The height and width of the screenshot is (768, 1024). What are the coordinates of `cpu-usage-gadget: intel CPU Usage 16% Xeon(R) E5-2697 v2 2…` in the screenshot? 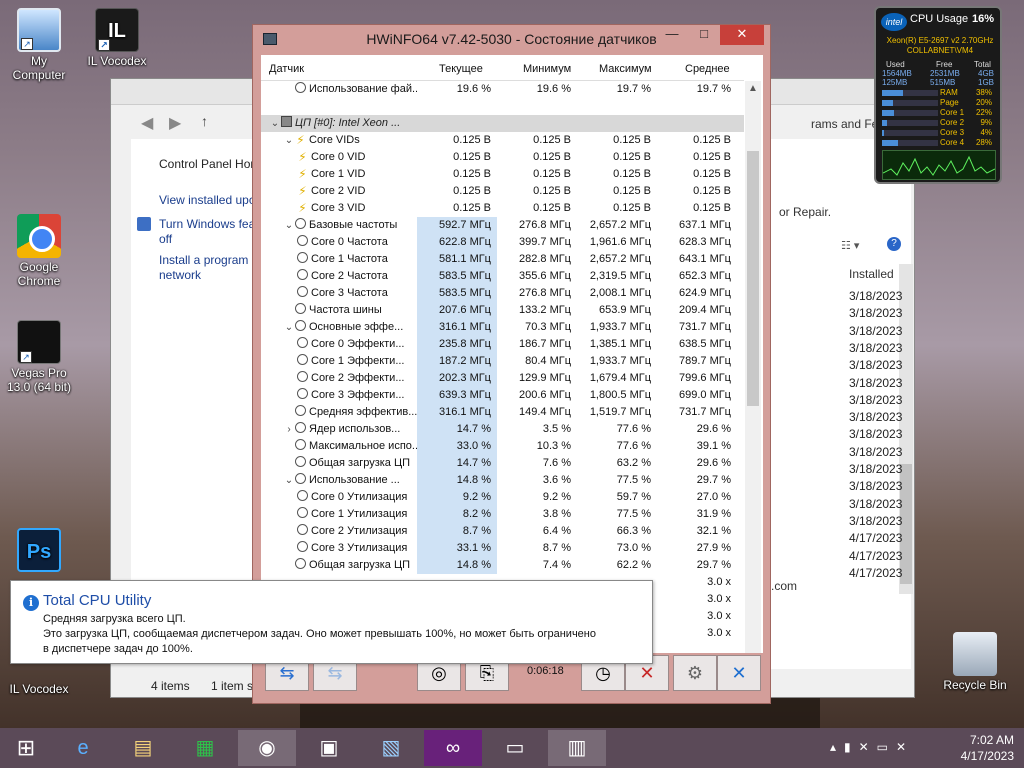 It's located at (938, 95).